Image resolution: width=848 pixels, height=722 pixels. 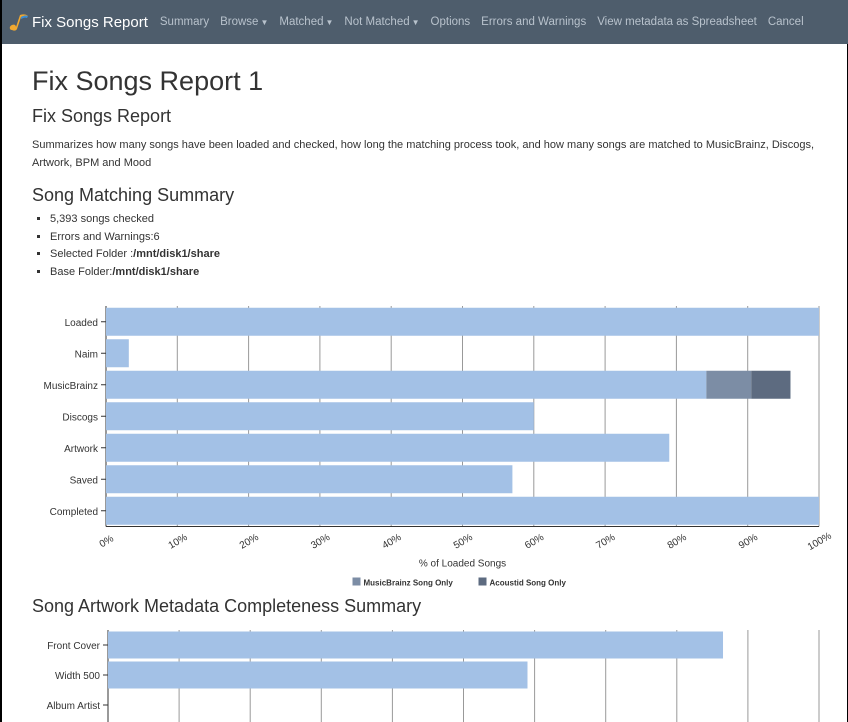 What do you see at coordinates (135, 255) in the screenshot?
I see `list-item: Selected Folder :/mnt/disk1/share` at bounding box center [135, 255].